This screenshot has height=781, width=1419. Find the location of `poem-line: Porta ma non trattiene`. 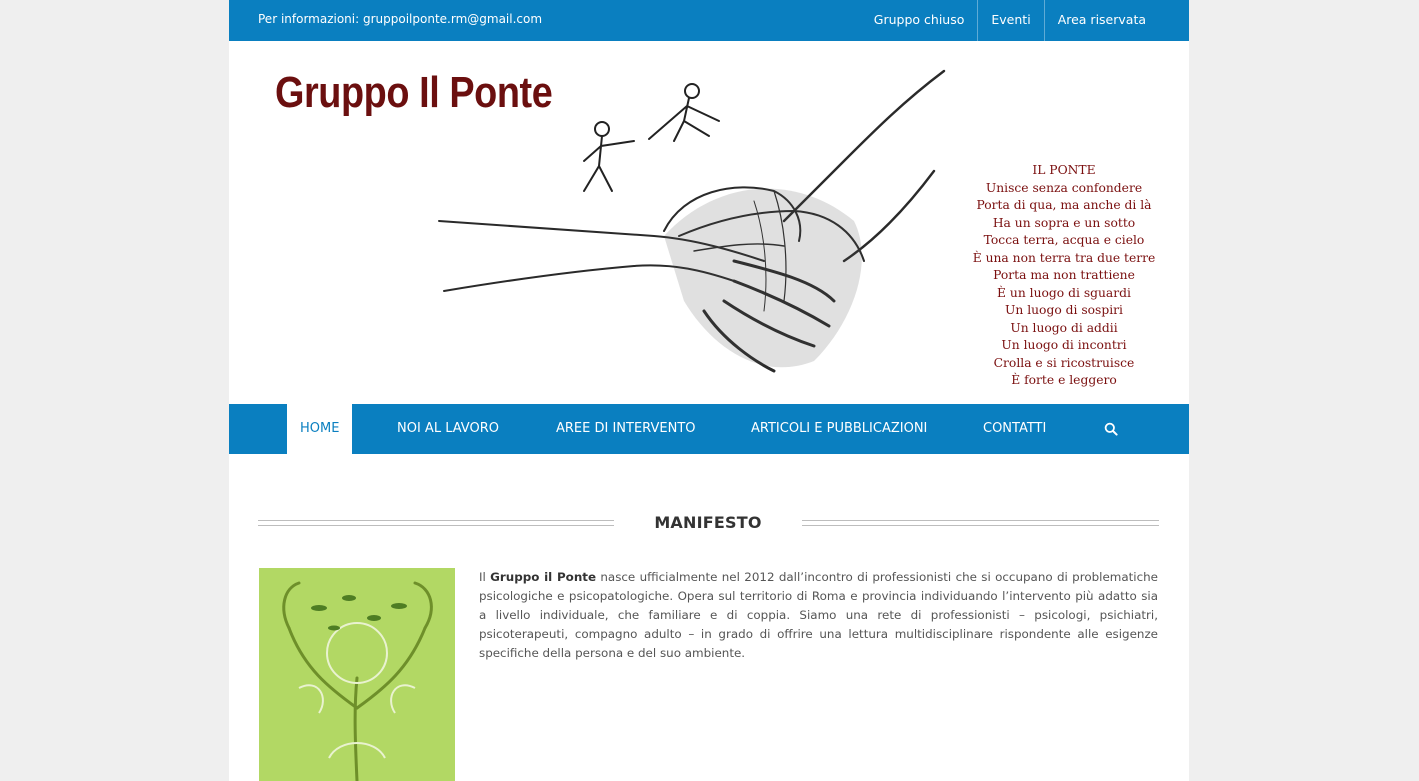

poem-line: Porta ma non trattiene is located at coordinates (1064, 275).